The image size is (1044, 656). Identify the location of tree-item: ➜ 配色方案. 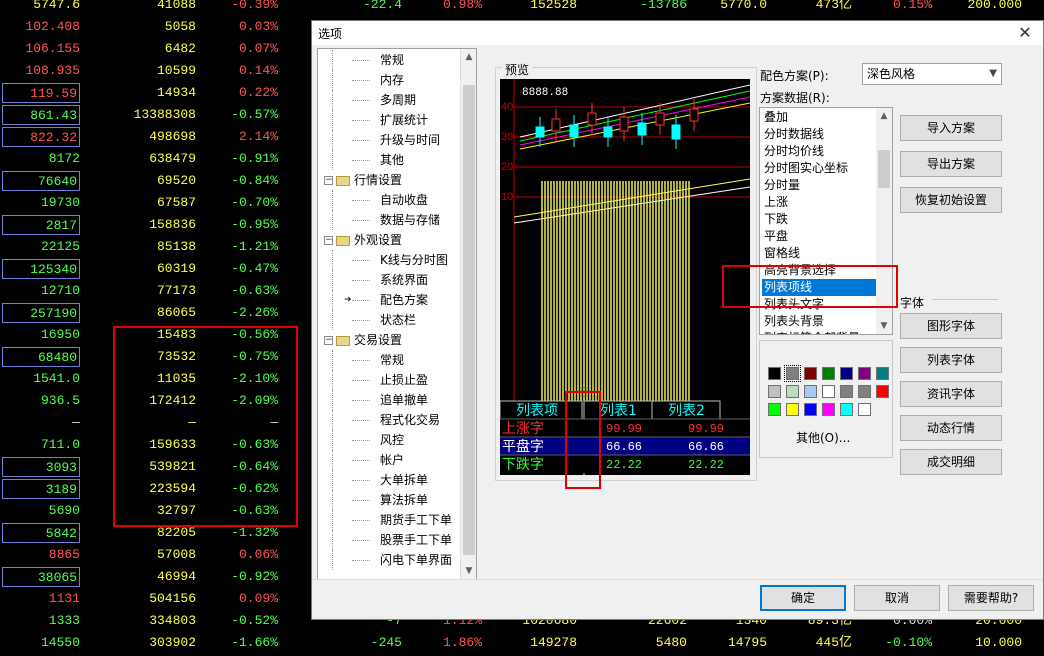
(380, 300).